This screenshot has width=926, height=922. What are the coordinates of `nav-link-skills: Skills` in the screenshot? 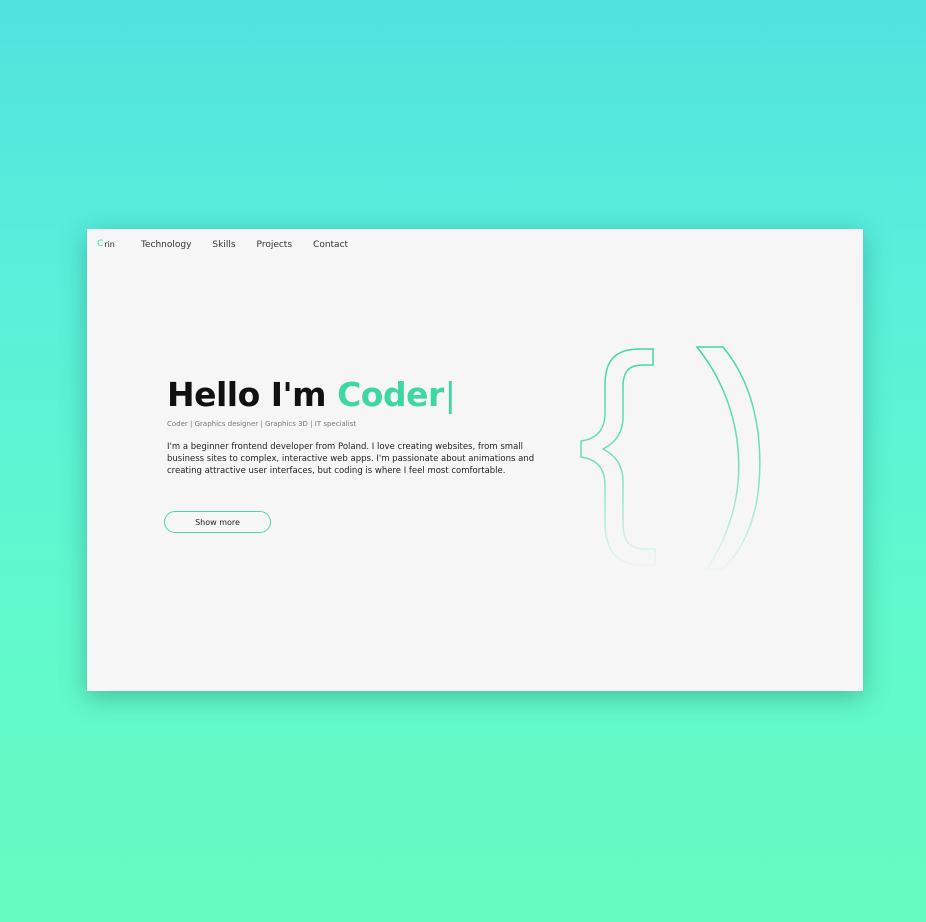 It's located at (223, 245).